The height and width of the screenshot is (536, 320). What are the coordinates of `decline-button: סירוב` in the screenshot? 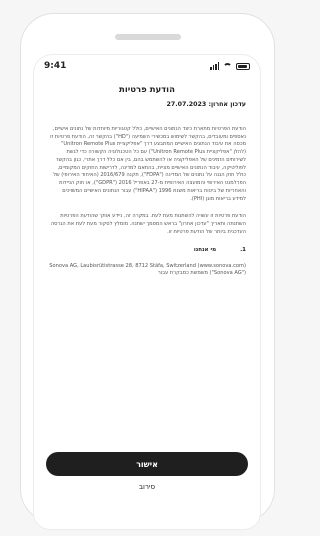 It's located at (147, 487).